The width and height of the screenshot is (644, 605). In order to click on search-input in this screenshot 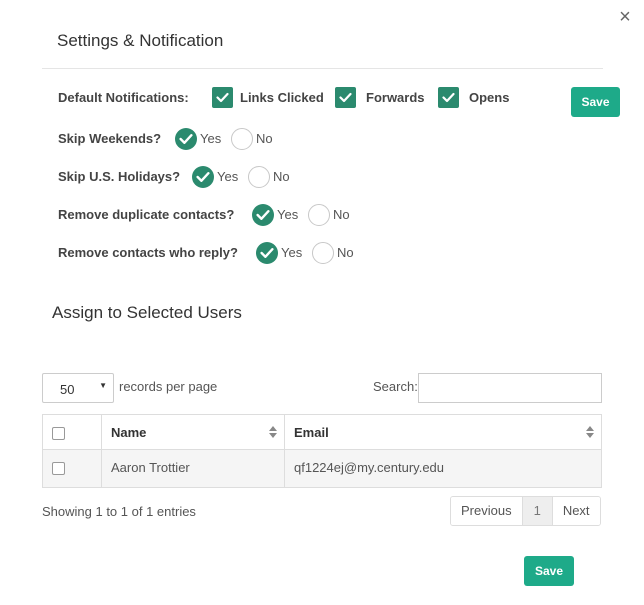, I will do `click(510, 388)`.